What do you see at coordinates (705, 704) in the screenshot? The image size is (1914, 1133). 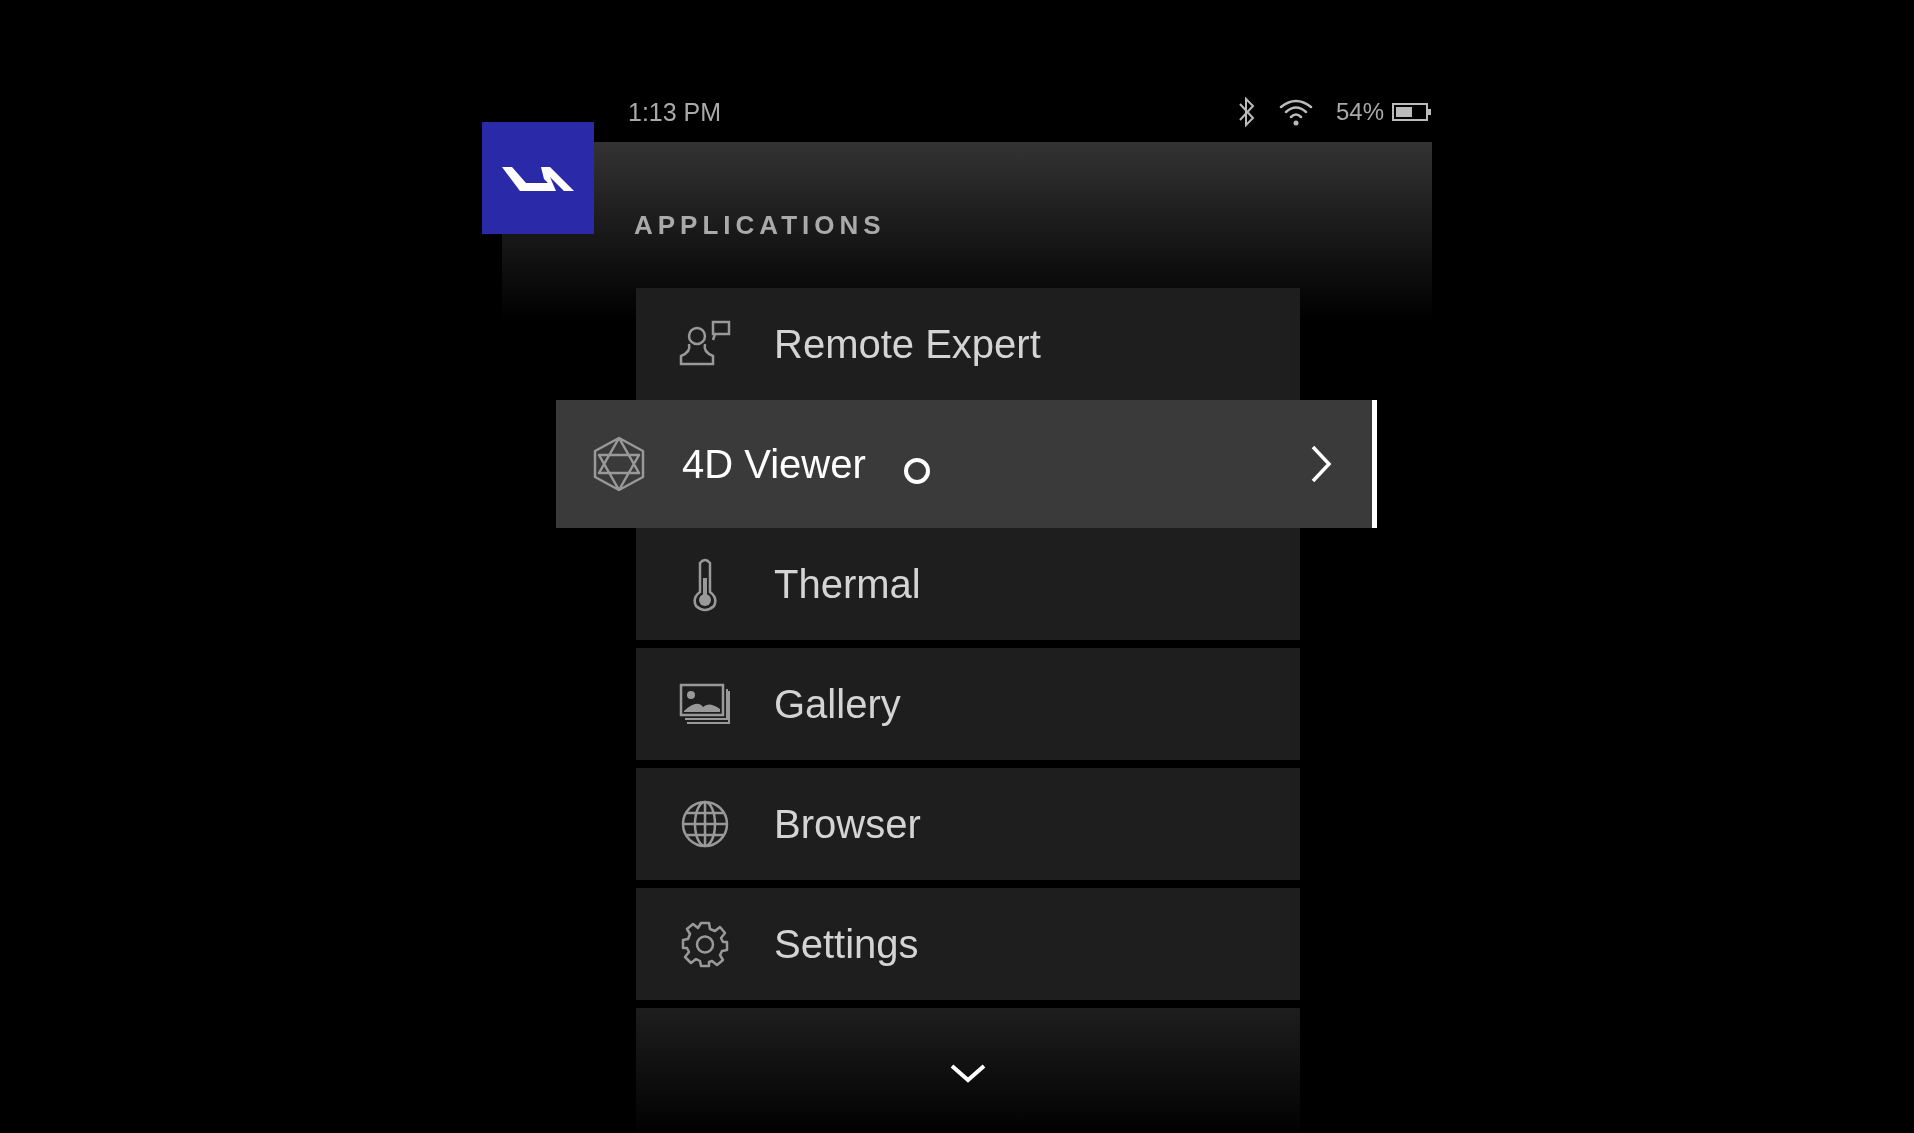 I see `image-stack-icon` at bounding box center [705, 704].